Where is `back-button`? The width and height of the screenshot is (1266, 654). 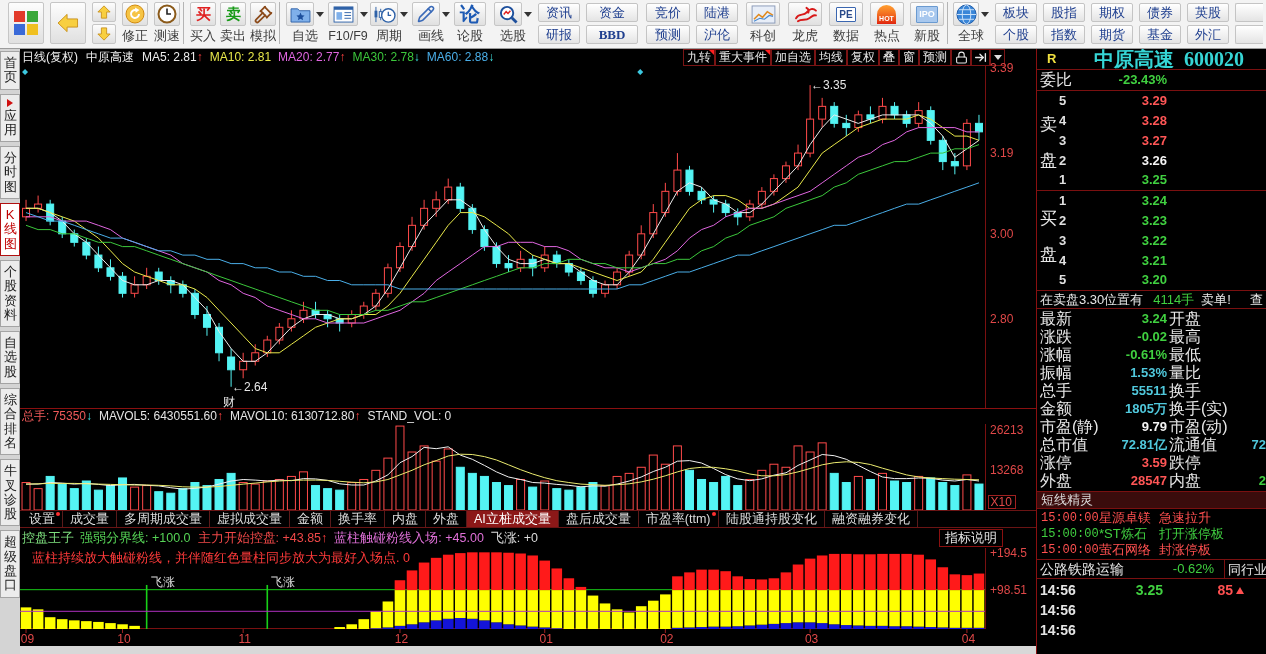 back-button is located at coordinates (68, 23).